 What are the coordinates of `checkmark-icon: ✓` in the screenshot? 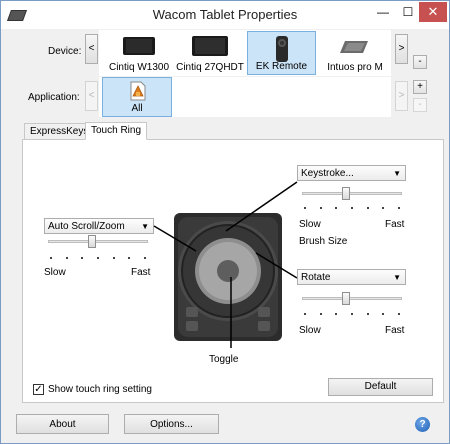 It's located at (38, 389).